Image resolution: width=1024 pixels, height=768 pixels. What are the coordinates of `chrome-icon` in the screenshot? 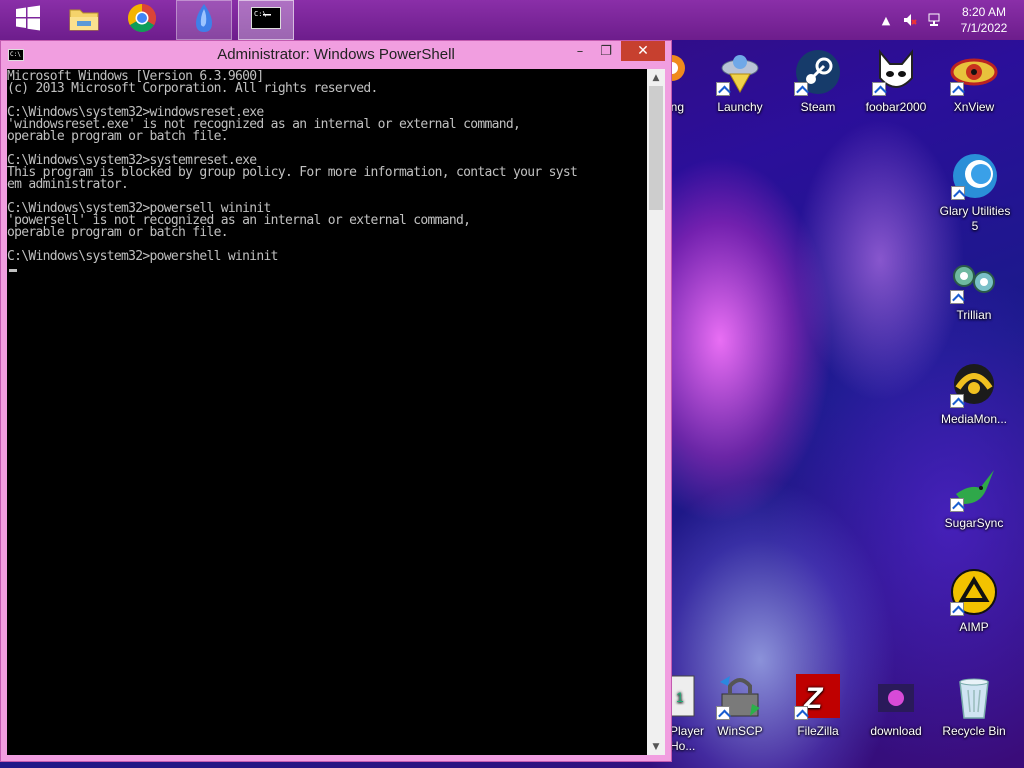 It's located at (142, 20).